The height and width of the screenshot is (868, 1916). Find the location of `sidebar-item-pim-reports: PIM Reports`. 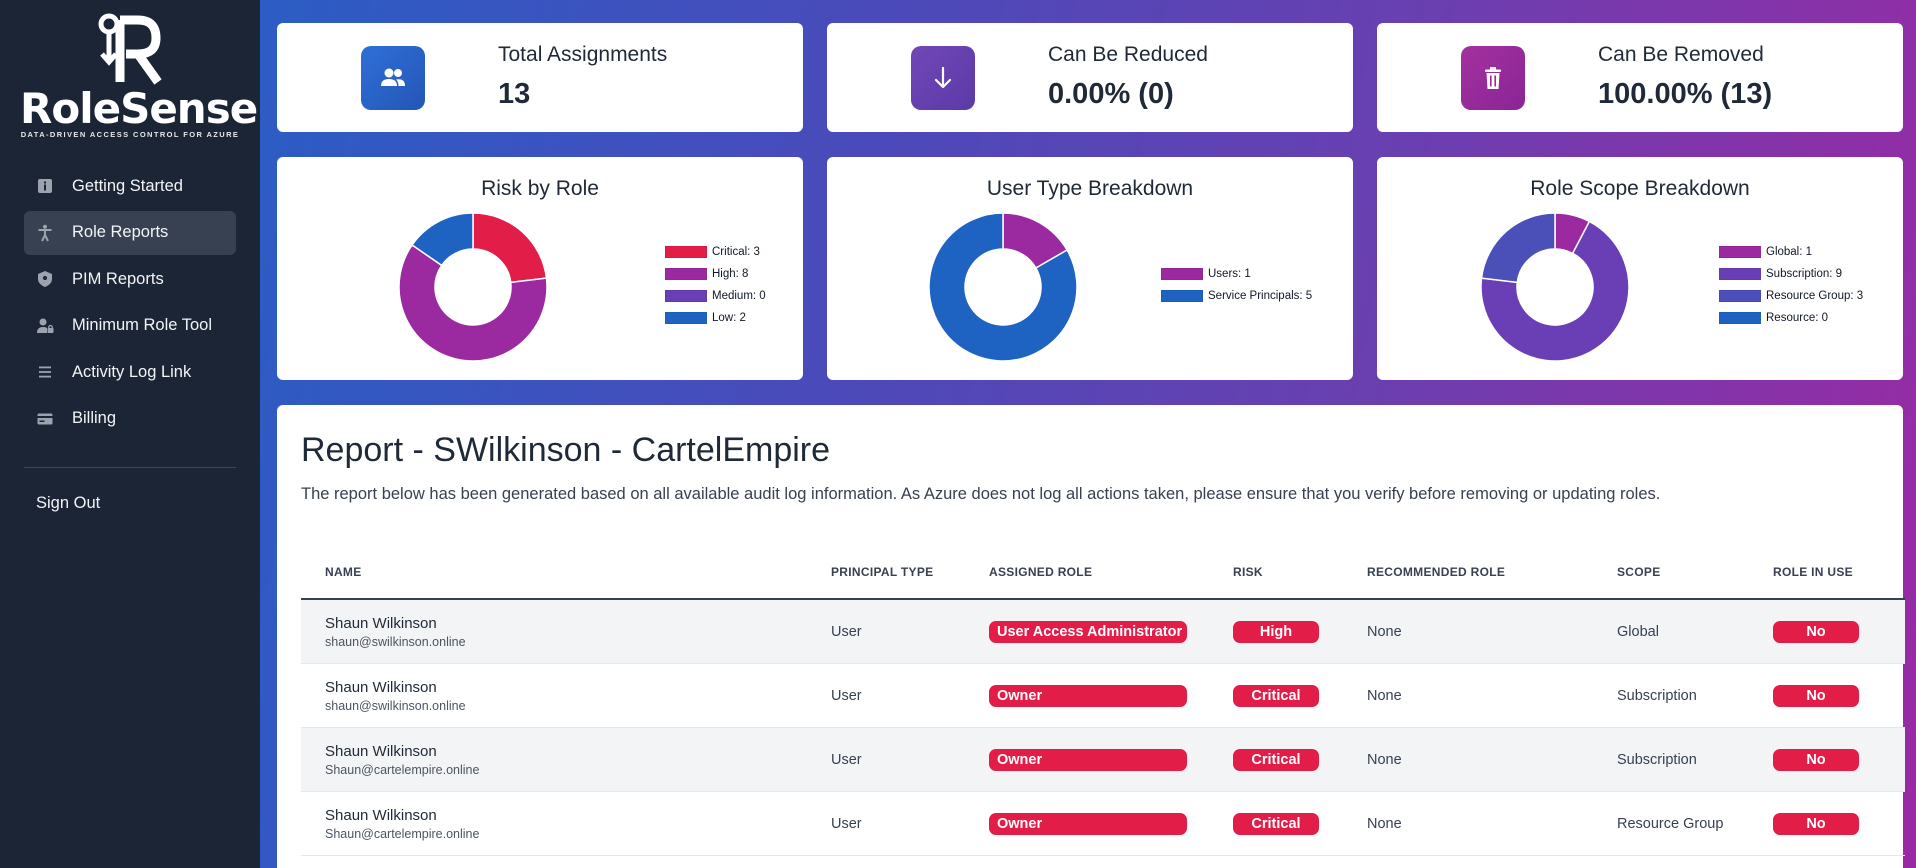

sidebar-item-pim-reports: PIM Reports is located at coordinates (130, 279).